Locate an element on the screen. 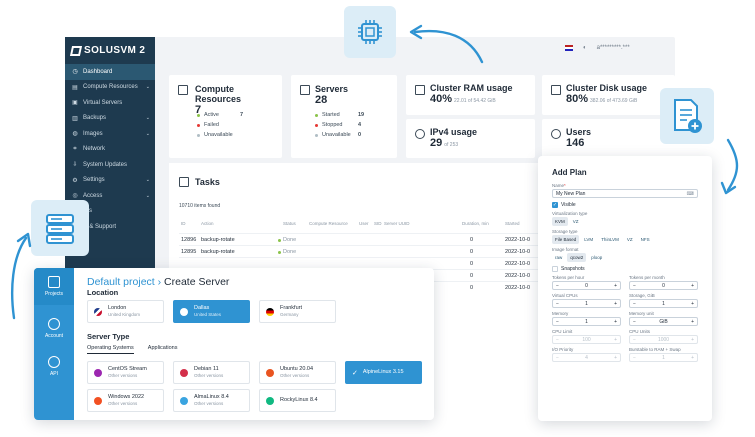 This screenshot has width=755, height=437. column-header: Server UUID is located at coordinates (397, 223).